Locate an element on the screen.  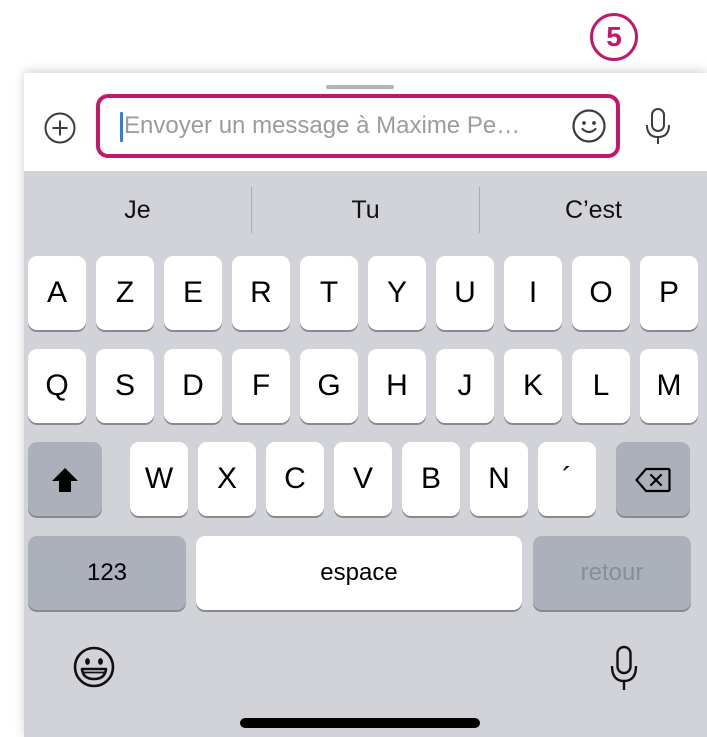
shift-key is located at coordinates (65, 479).